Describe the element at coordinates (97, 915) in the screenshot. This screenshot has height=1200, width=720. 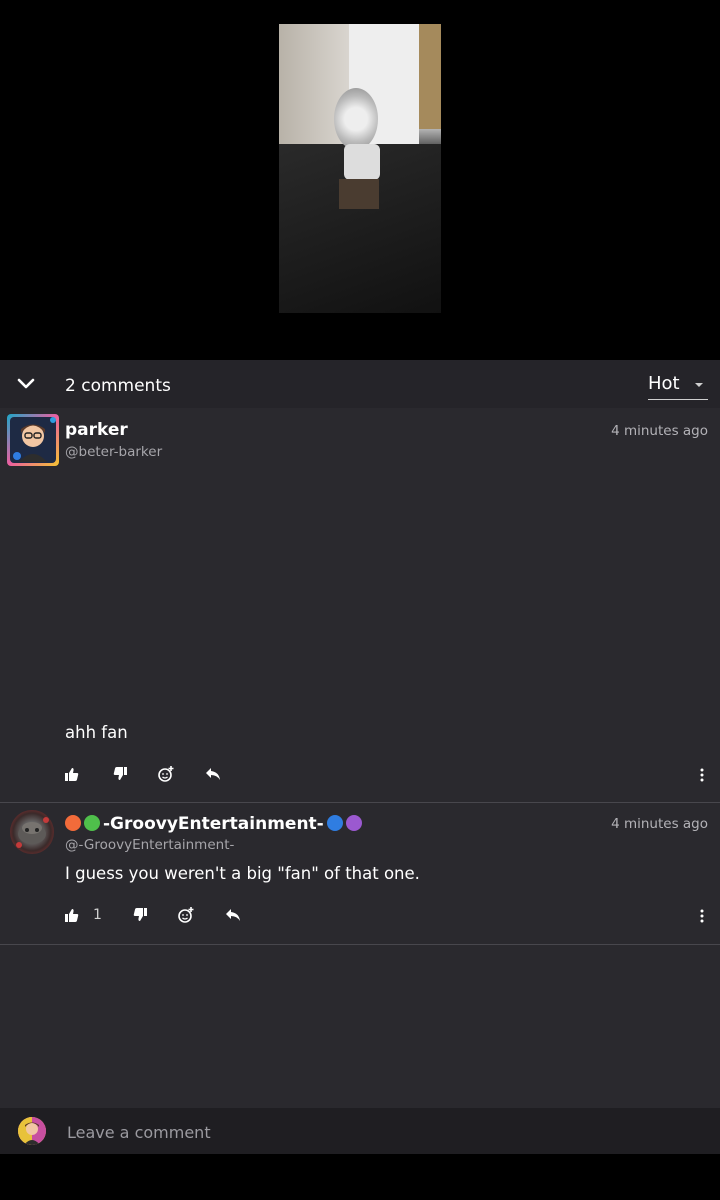
I see `like-count: 1` at that location.